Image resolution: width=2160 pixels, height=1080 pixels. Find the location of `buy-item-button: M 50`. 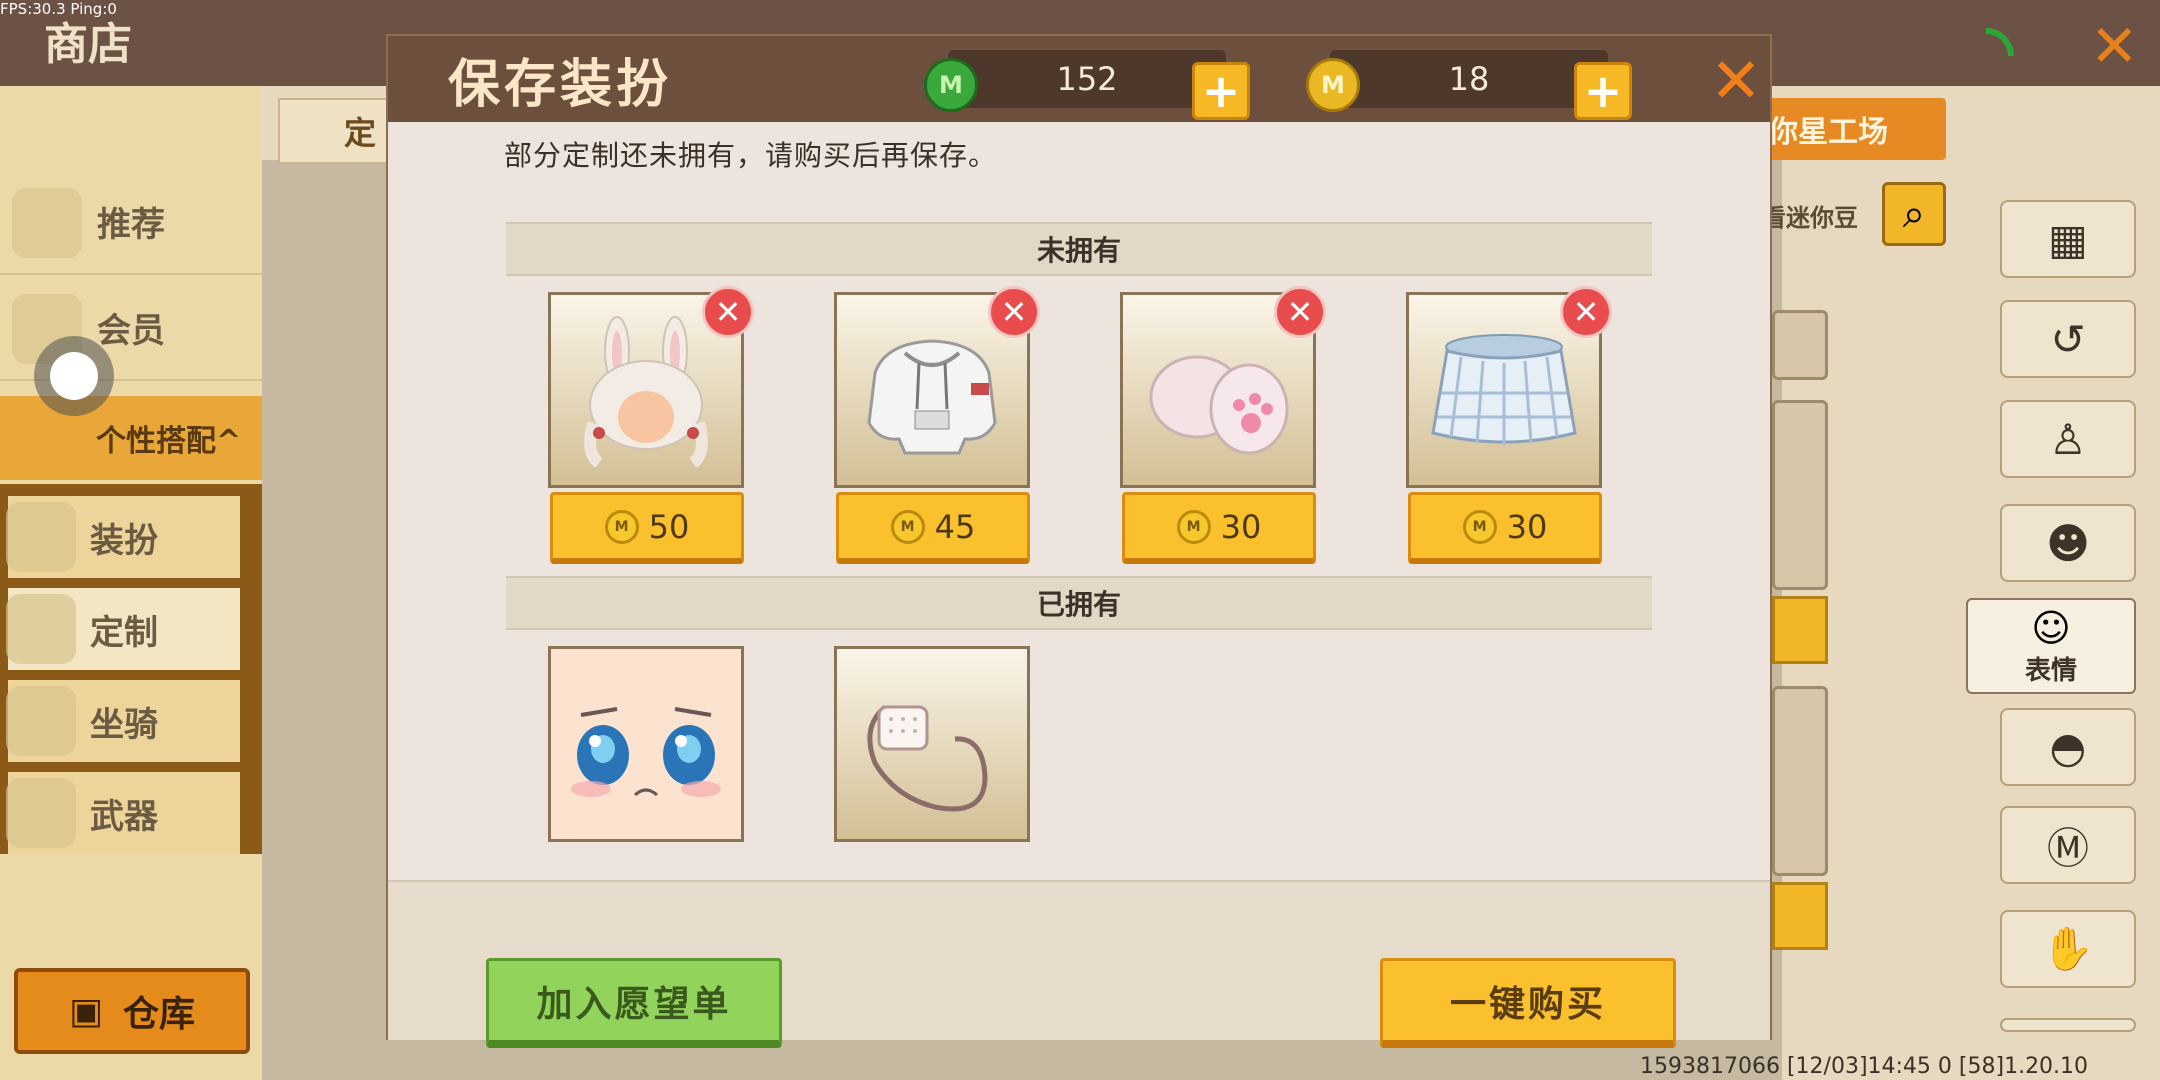

buy-item-button: M 50 is located at coordinates (647, 528).